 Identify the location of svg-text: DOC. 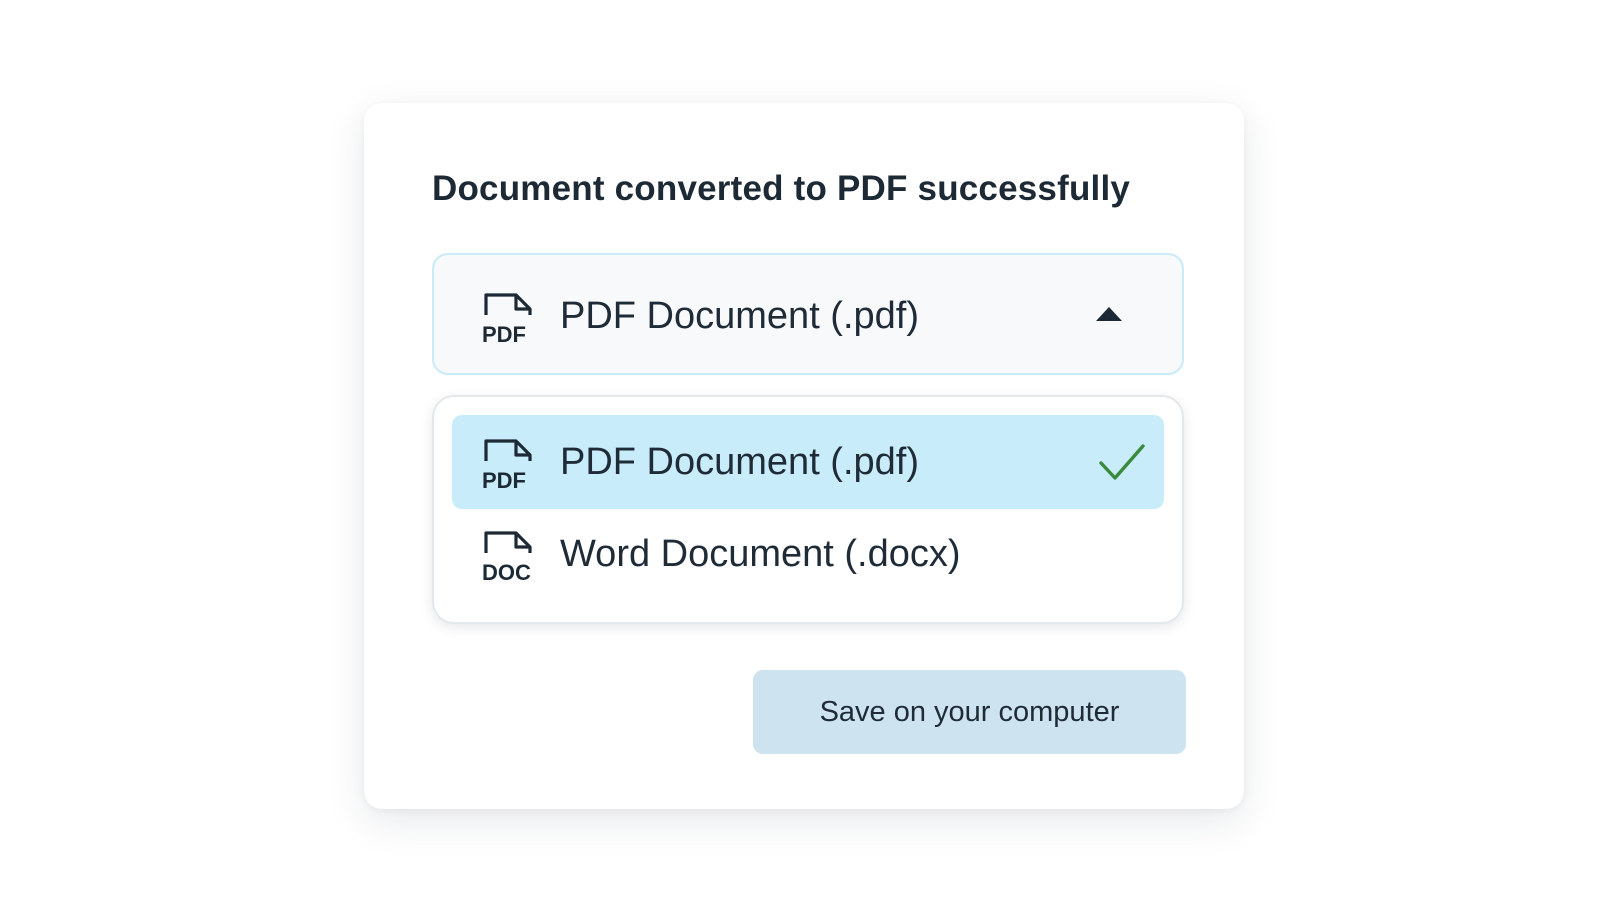
(506, 571).